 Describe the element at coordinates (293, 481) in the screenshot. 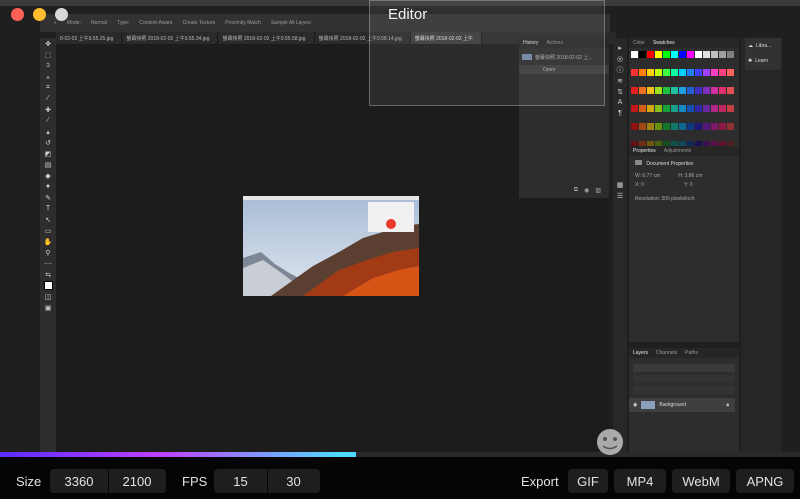

I see `fps-option-30: 30` at that location.